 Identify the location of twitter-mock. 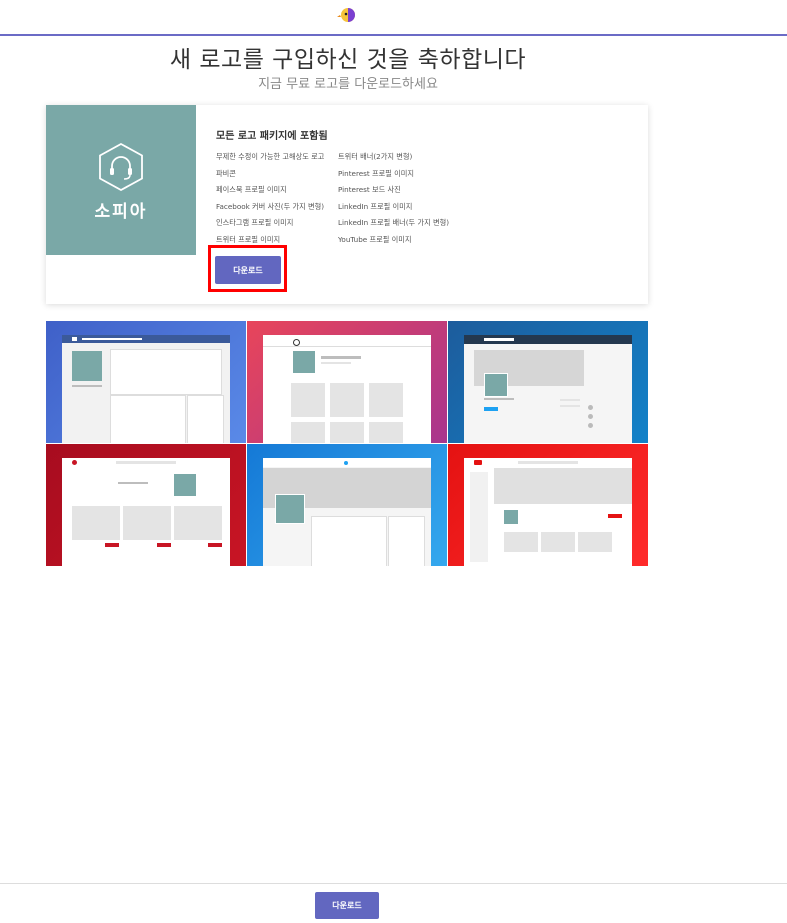
(548, 389).